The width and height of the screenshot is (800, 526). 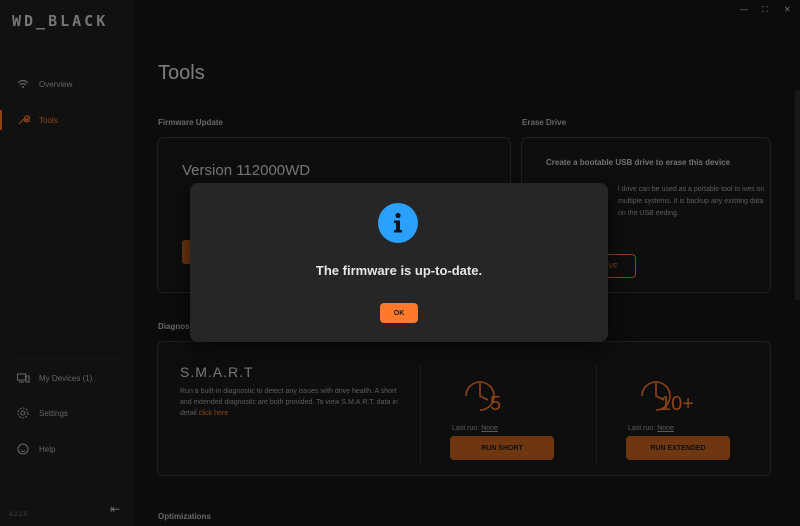 I want to click on info-icon, so click(x=398, y=223).